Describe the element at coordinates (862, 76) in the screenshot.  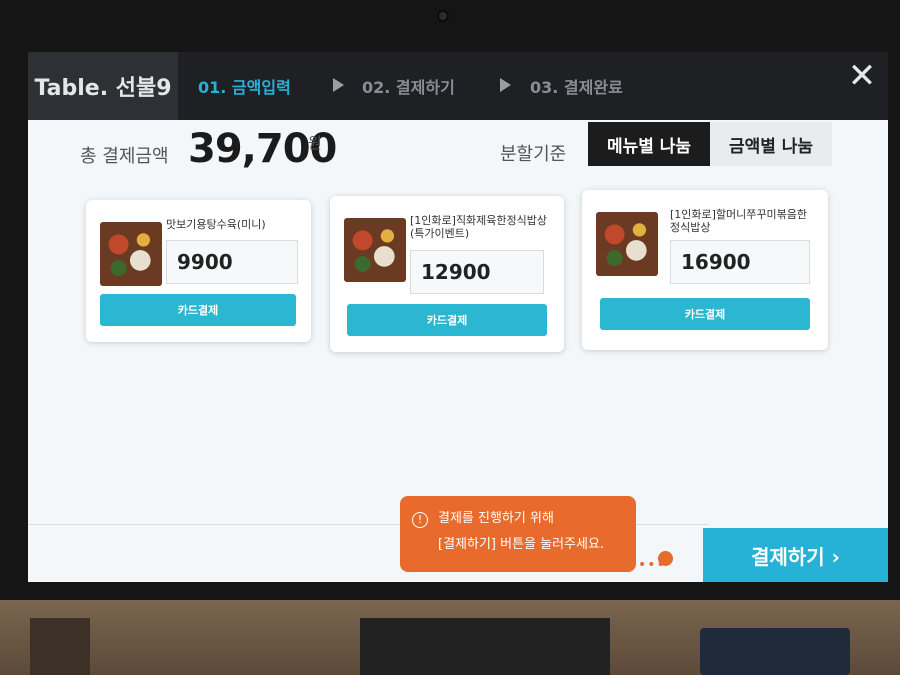
I see `close-icon: ✕` at that location.